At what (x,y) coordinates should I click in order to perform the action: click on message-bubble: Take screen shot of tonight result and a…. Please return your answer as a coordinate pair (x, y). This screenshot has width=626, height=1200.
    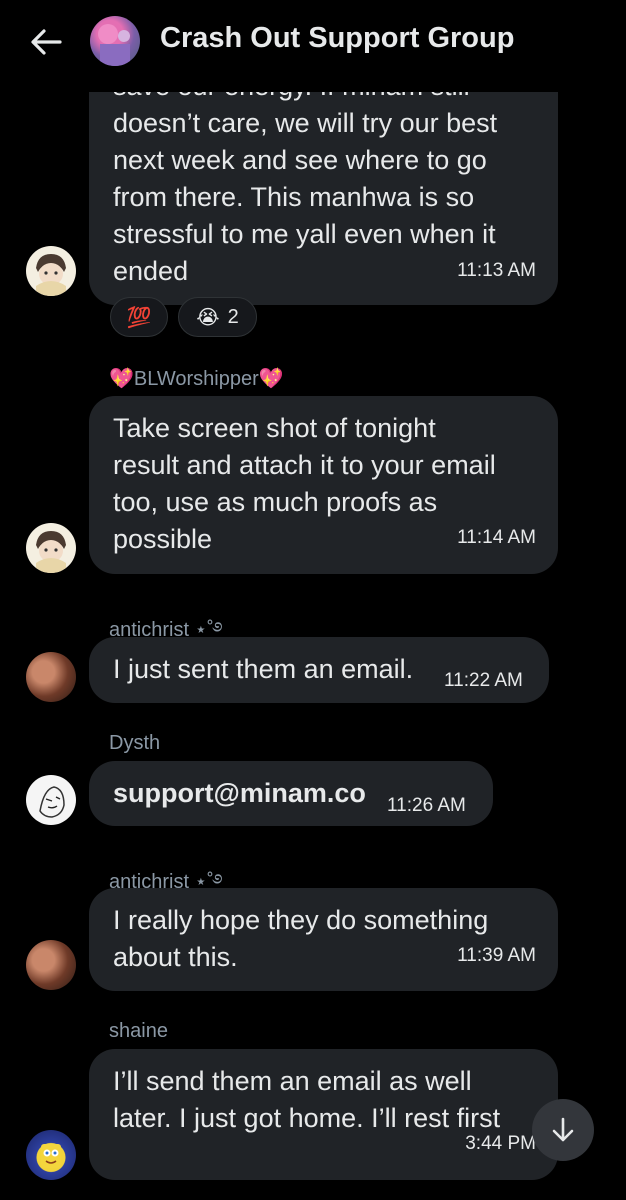
    Looking at the image, I should click on (323, 485).